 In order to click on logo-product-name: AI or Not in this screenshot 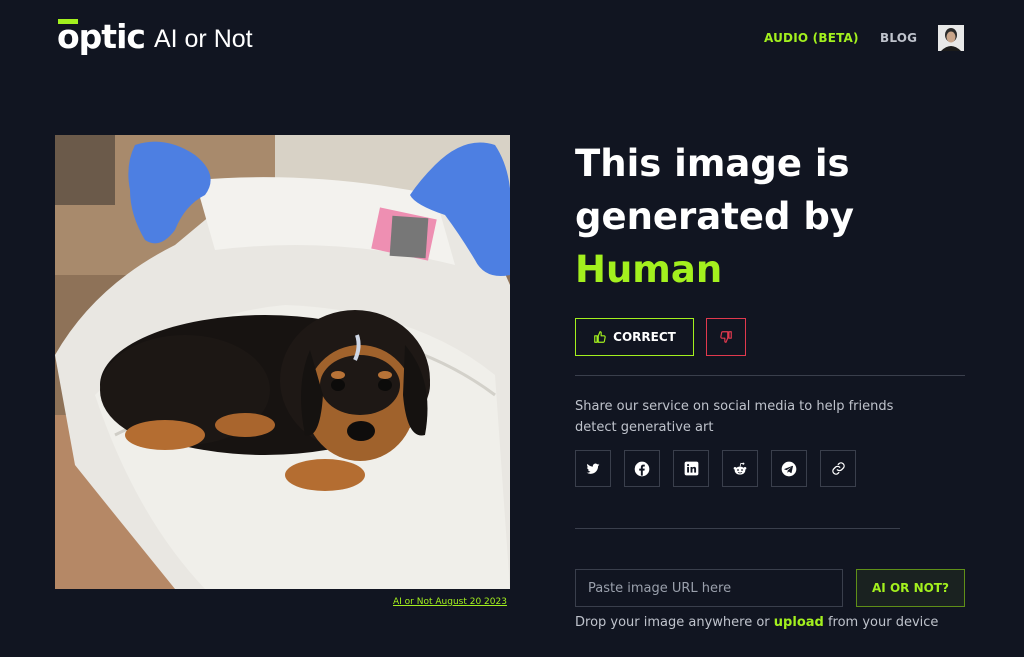, I will do `click(203, 39)`.